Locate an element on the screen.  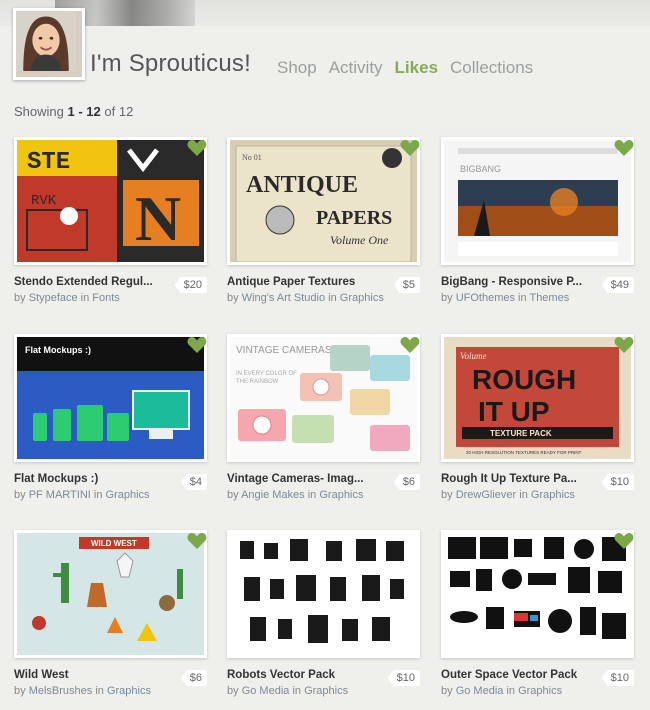
thumb-text: Flat Mockups :) is located at coordinates (58, 350).